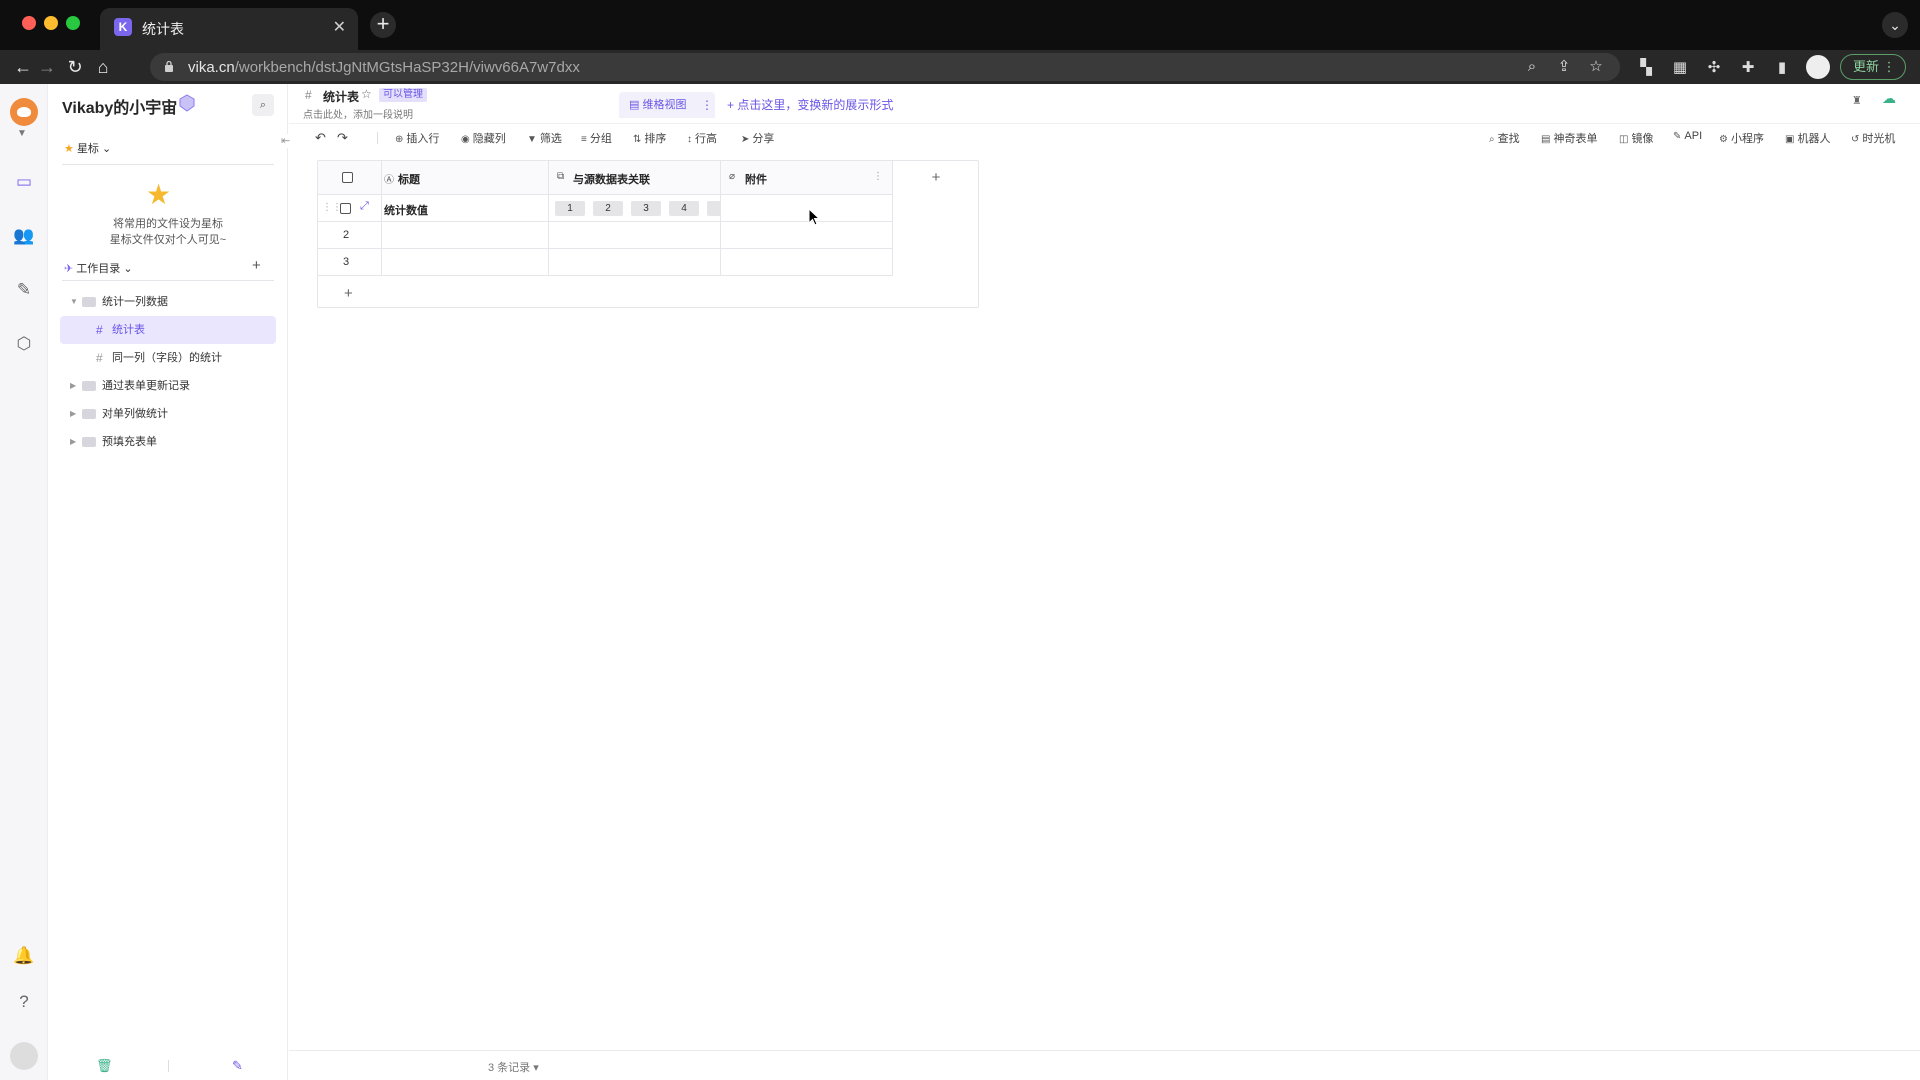  Describe the element at coordinates (119, 106) in the screenshot. I see `space-name: Vikaby的小宇宙` at that location.